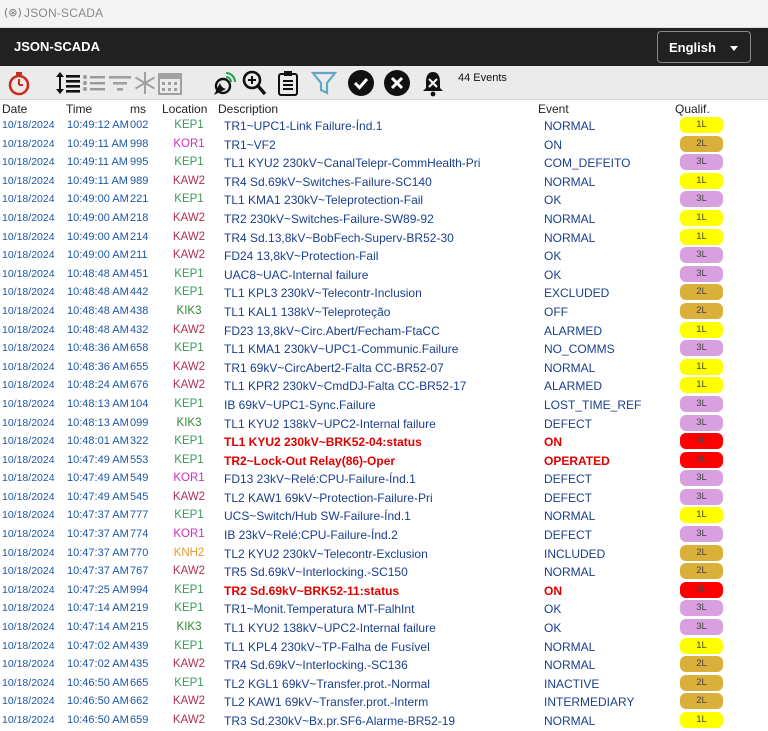 This screenshot has width=768, height=731. I want to click on snowflake-icon, so click(145, 83).